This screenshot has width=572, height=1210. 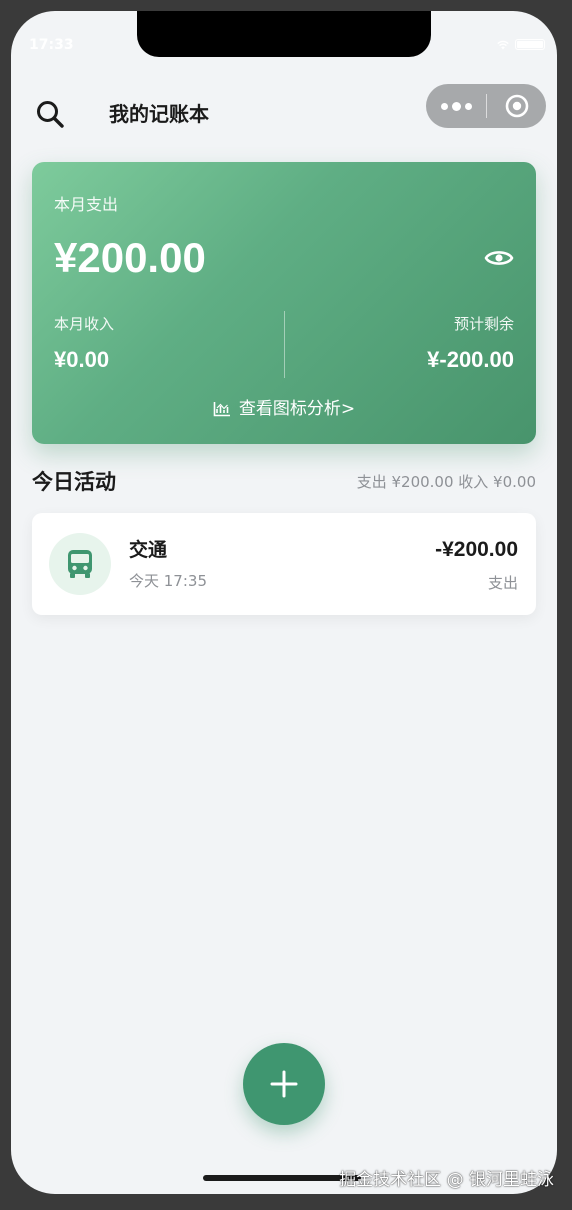 I want to click on view-chart-analysis-label: 查看图标分析>, so click(x=297, y=409).